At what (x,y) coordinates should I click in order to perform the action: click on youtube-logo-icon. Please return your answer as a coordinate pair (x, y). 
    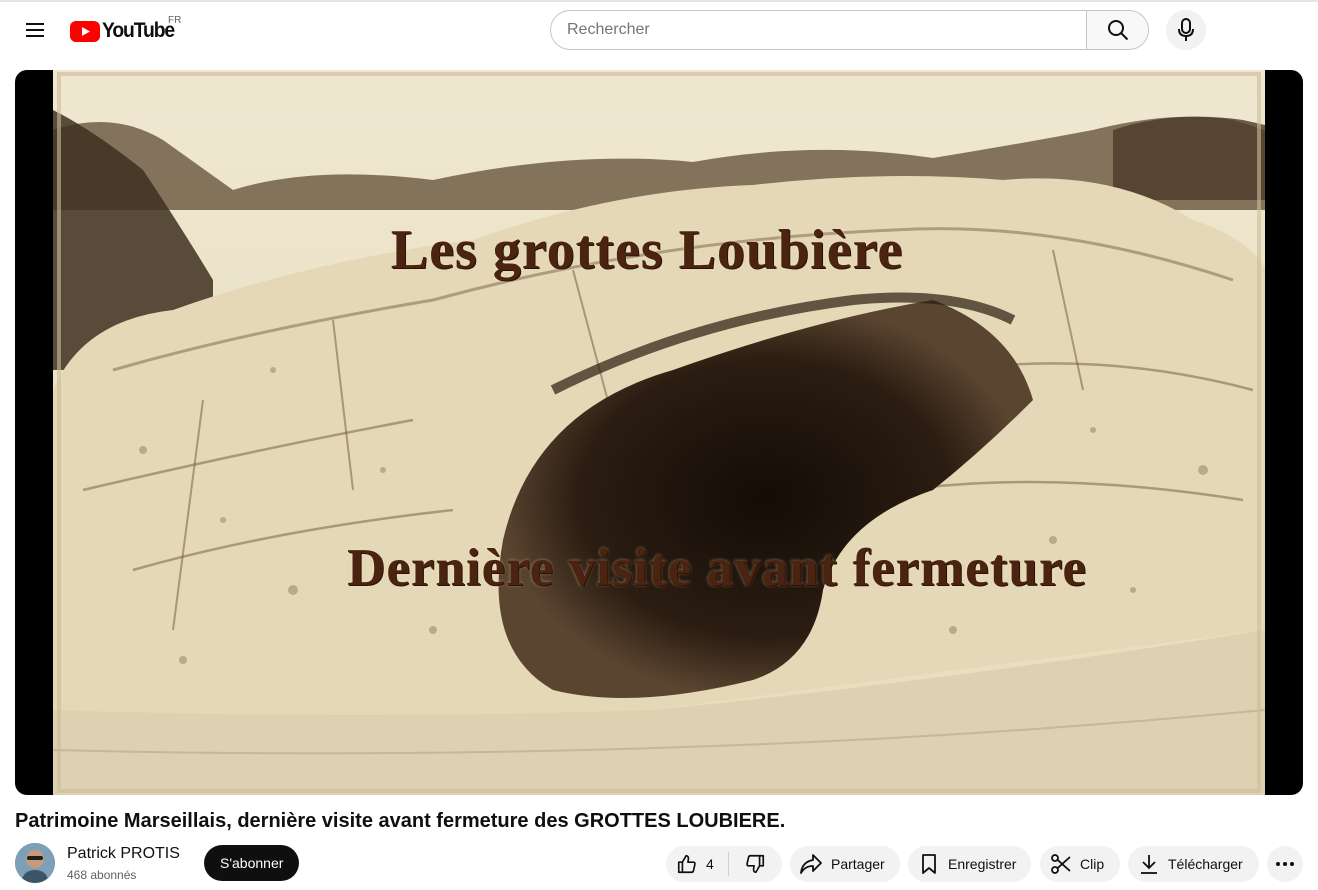
    Looking at the image, I should click on (85, 31).